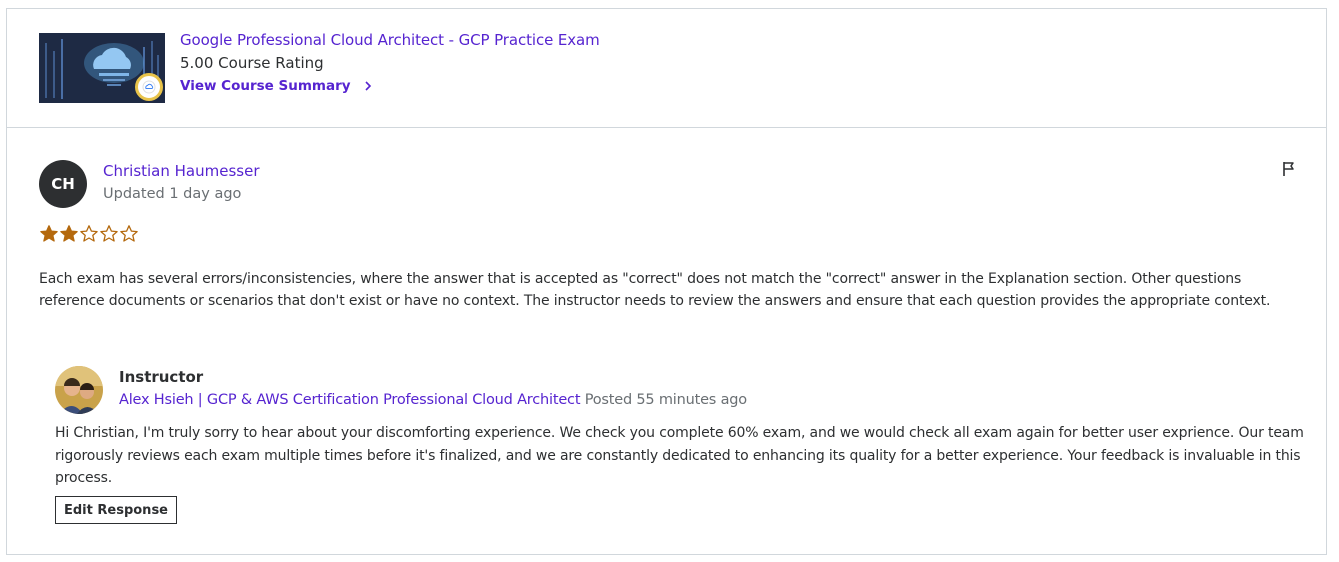  I want to click on view-course-summary-label: View Course Summary, so click(265, 86).